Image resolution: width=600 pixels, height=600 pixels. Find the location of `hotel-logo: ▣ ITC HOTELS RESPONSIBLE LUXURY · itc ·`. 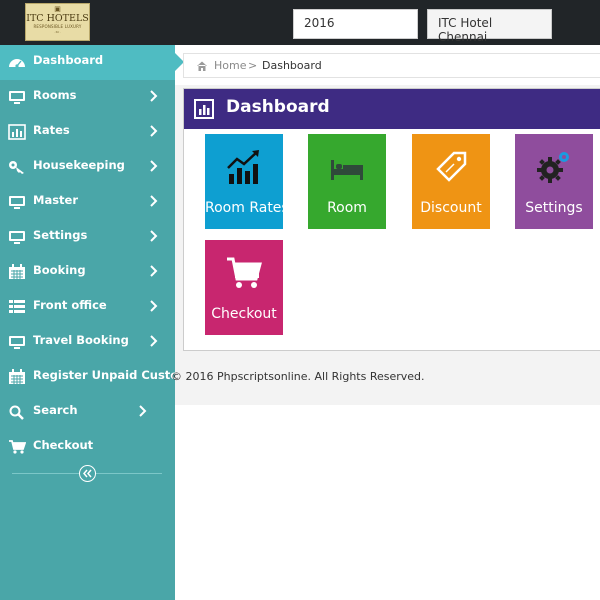

hotel-logo: ▣ ITC HOTELS RESPONSIBLE LUXURY · itc · is located at coordinates (57, 22).